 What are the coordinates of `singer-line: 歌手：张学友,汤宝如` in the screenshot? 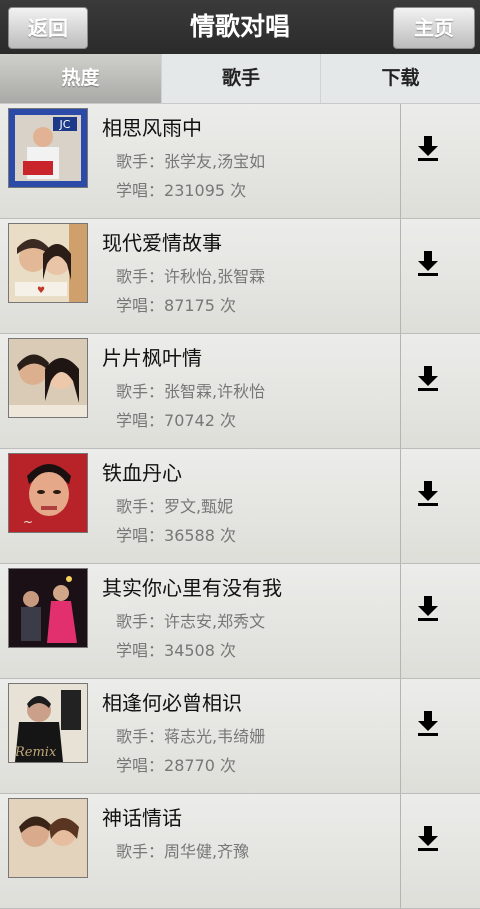 It's located at (190, 160).